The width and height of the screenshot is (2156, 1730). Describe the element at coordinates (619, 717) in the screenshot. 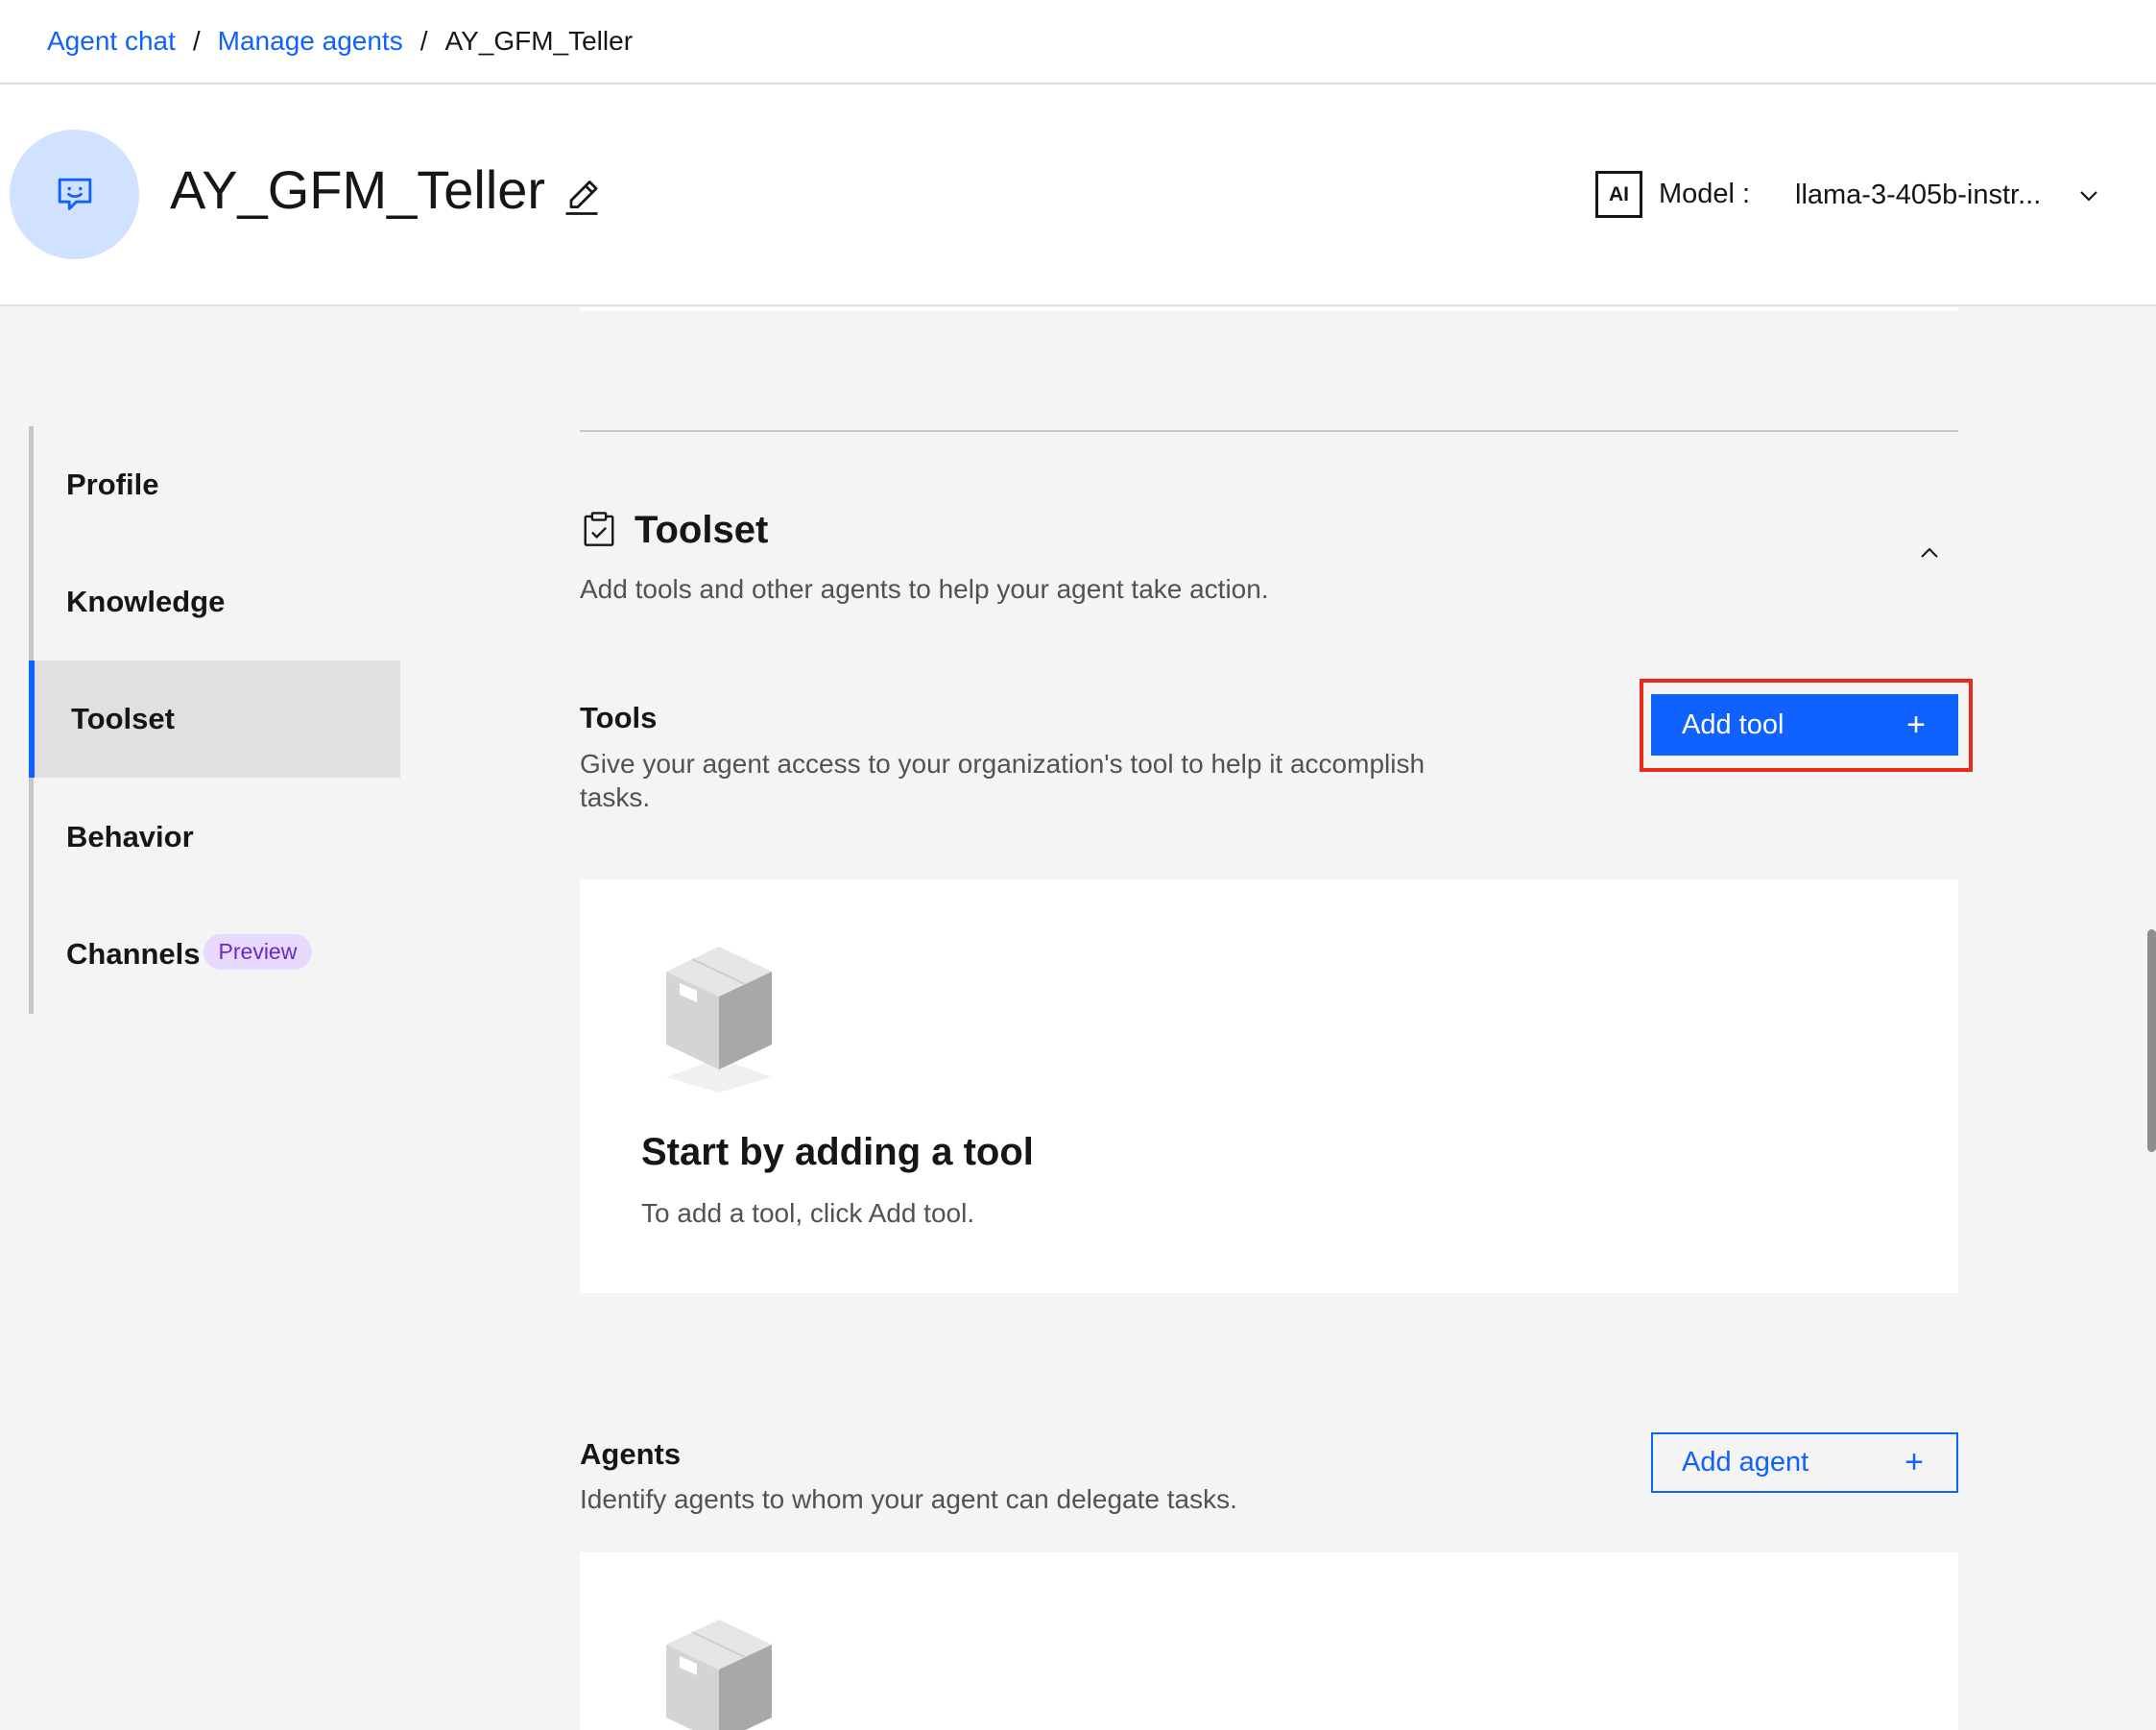

I see `tools-heading: Tools` at that location.